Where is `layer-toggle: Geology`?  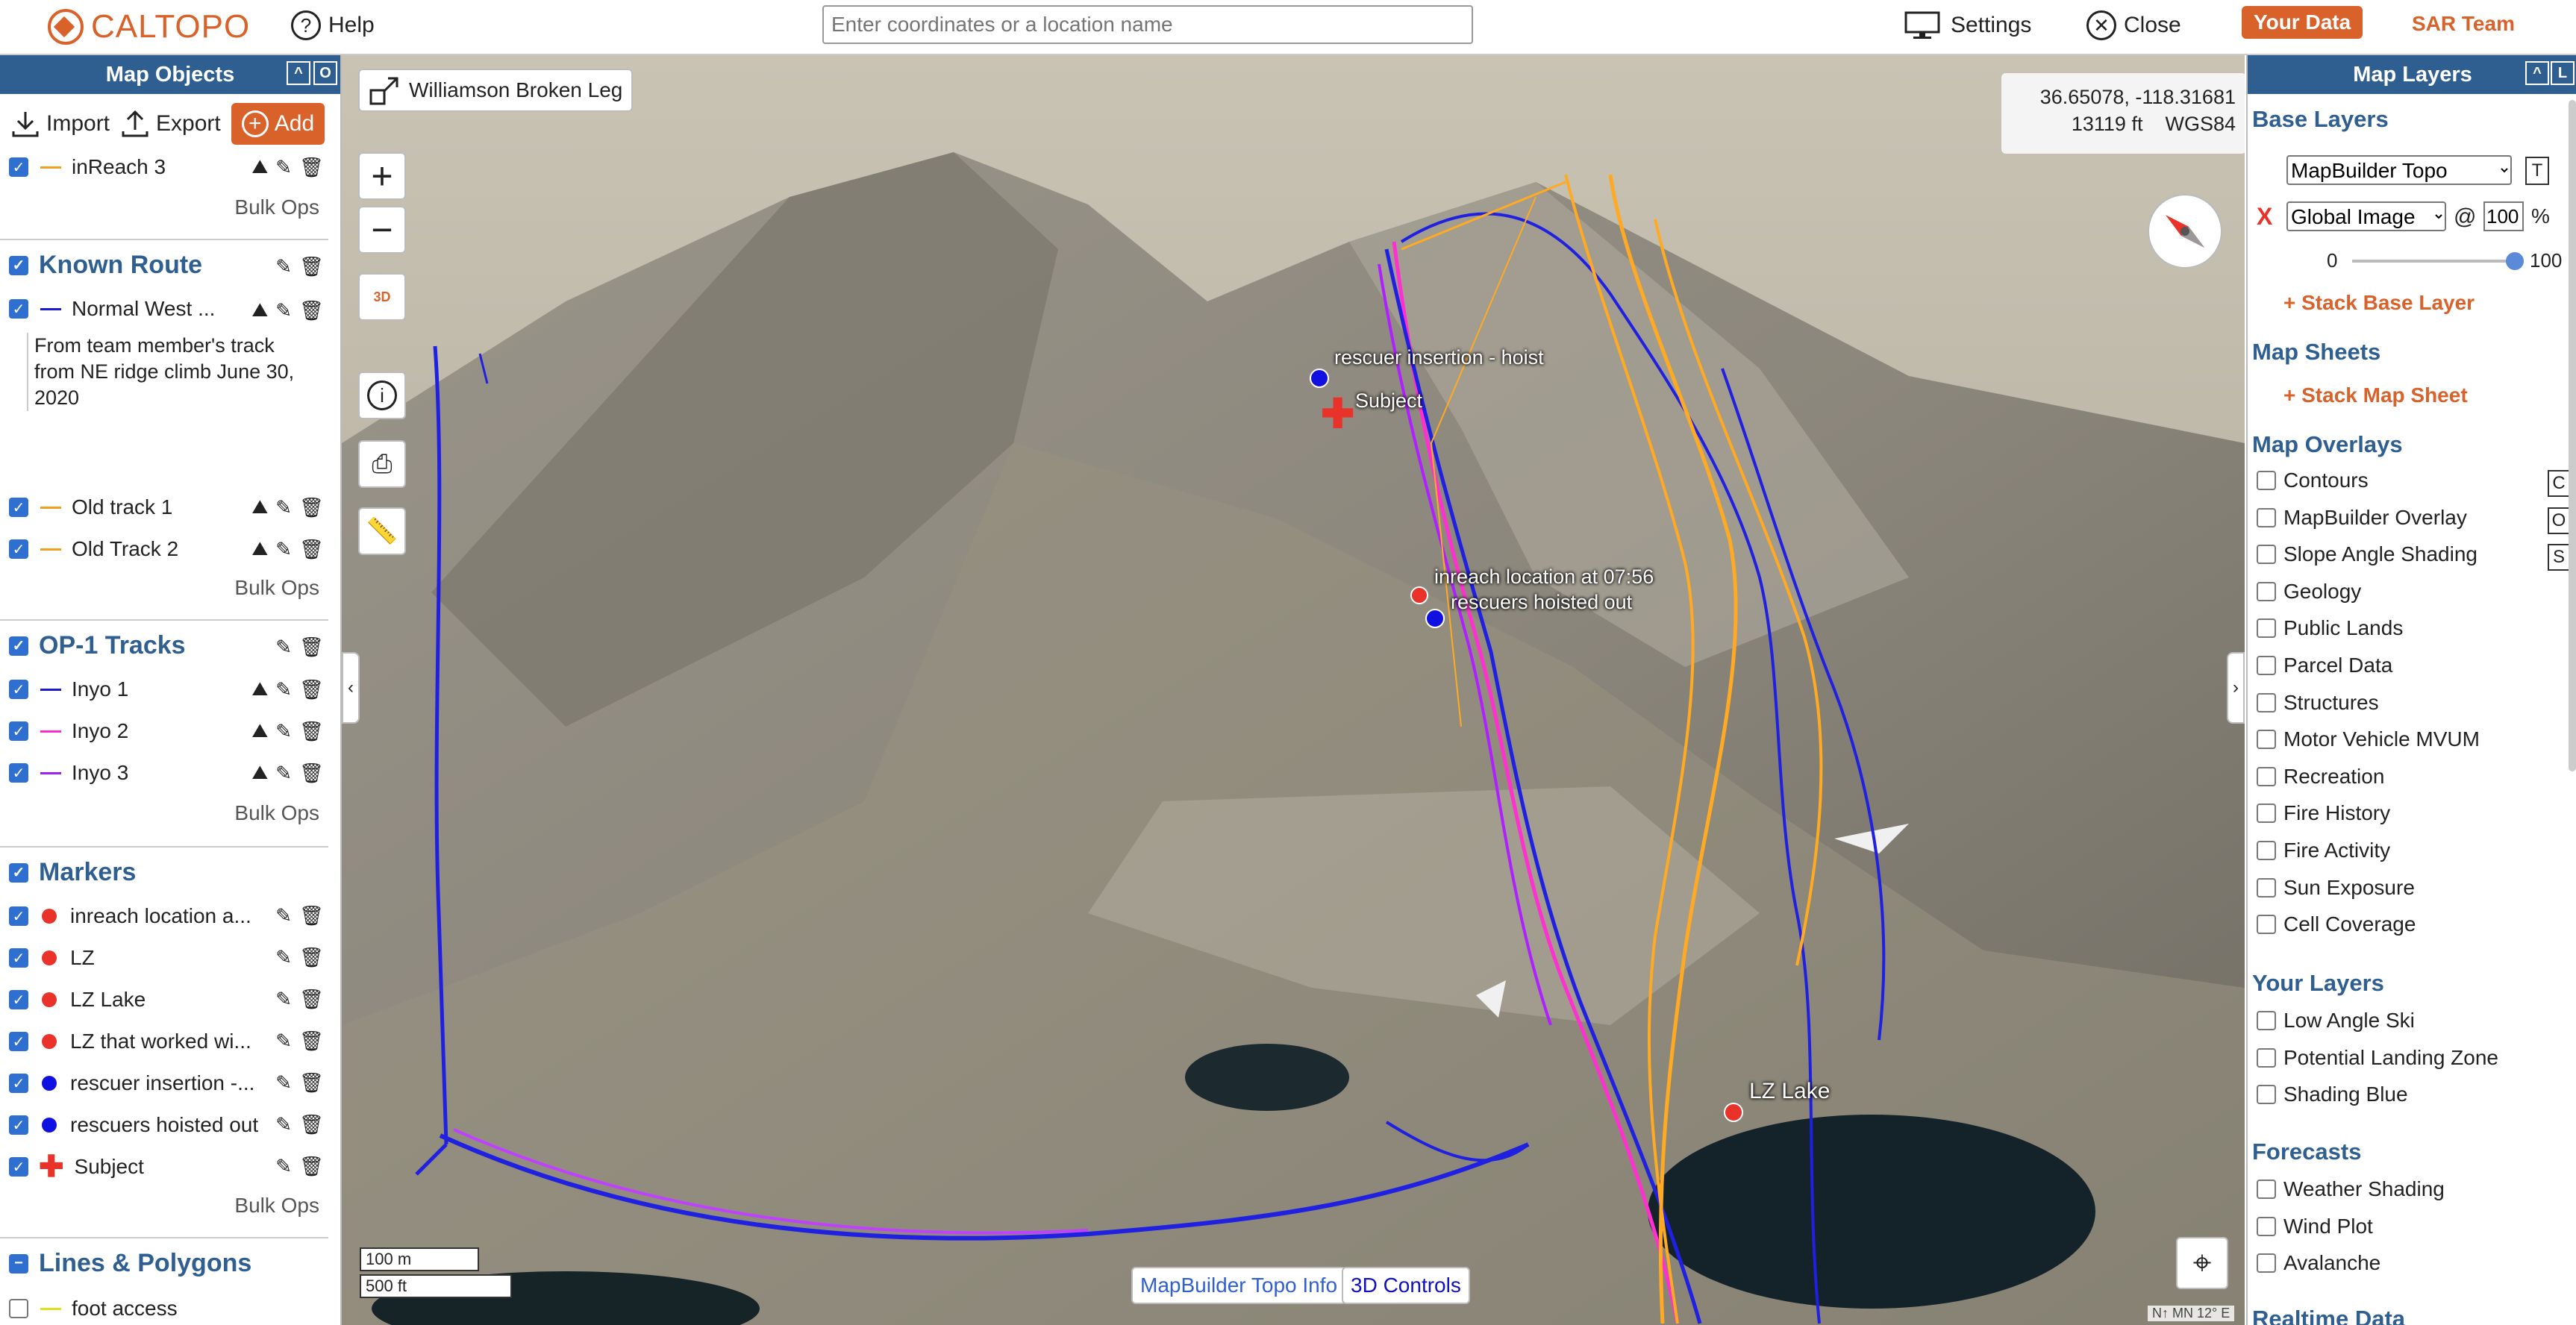 layer-toggle: Geology is located at coordinates (2309, 592).